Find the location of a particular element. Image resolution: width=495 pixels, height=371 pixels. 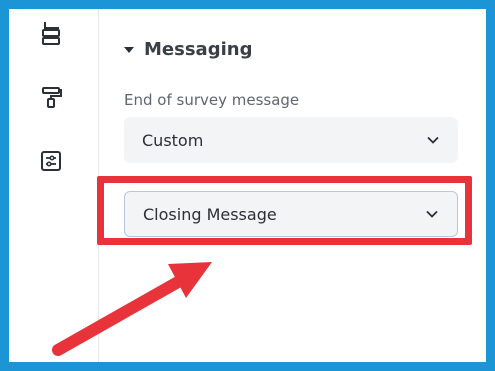

end-of-survey-select: Custom is located at coordinates (291, 140).